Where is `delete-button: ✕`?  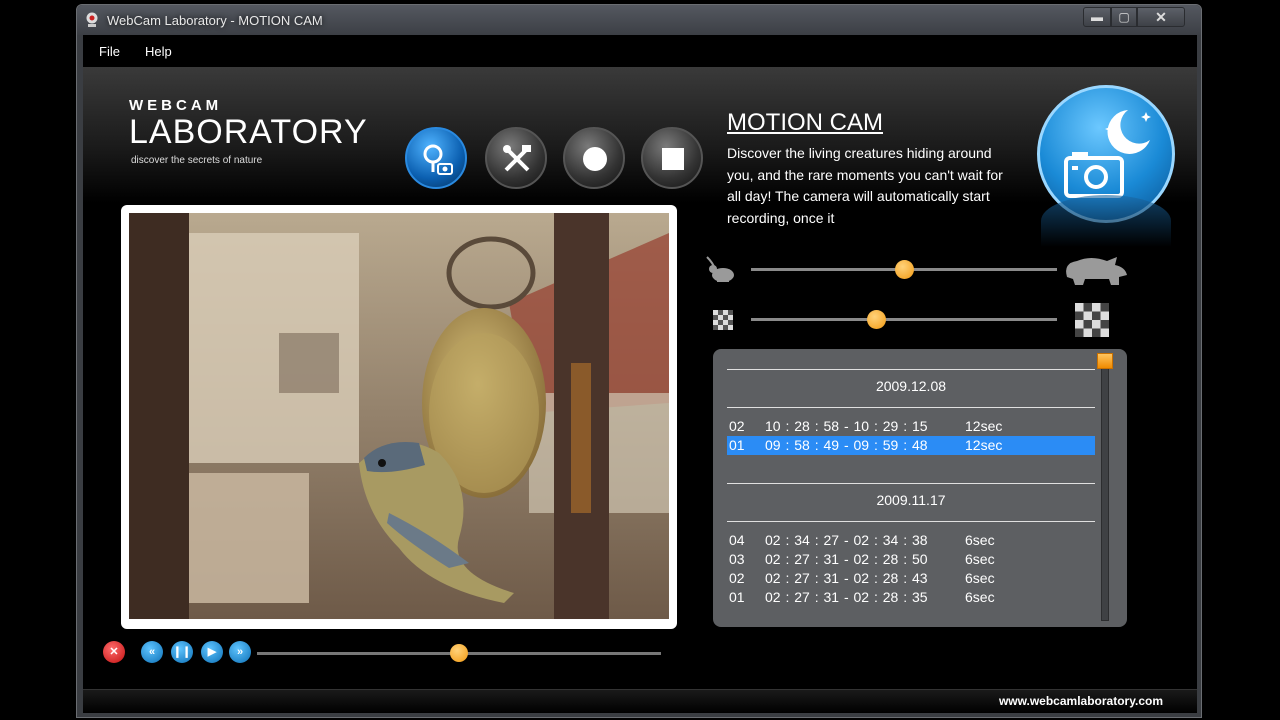 delete-button: ✕ is located at coordinates (114, 652).